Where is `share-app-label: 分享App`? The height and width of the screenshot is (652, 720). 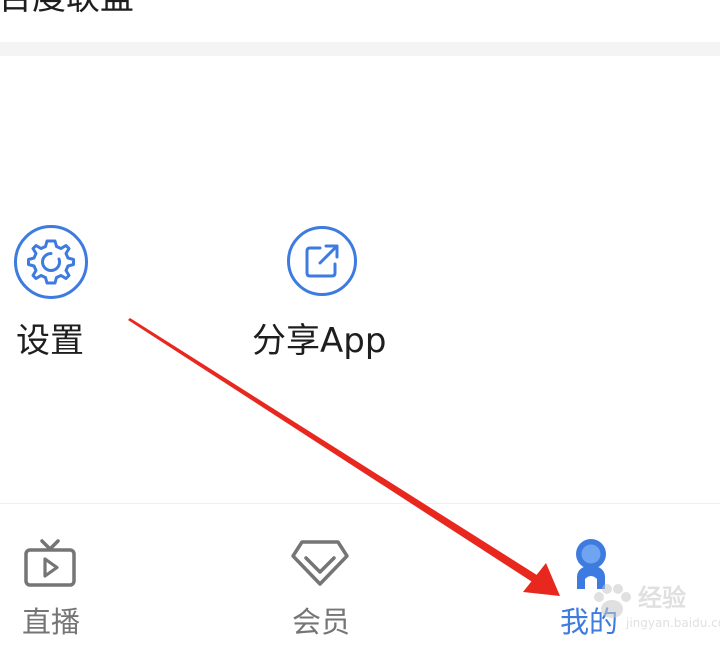
share-app-label: 分享App is located at coordinates (319, 341).